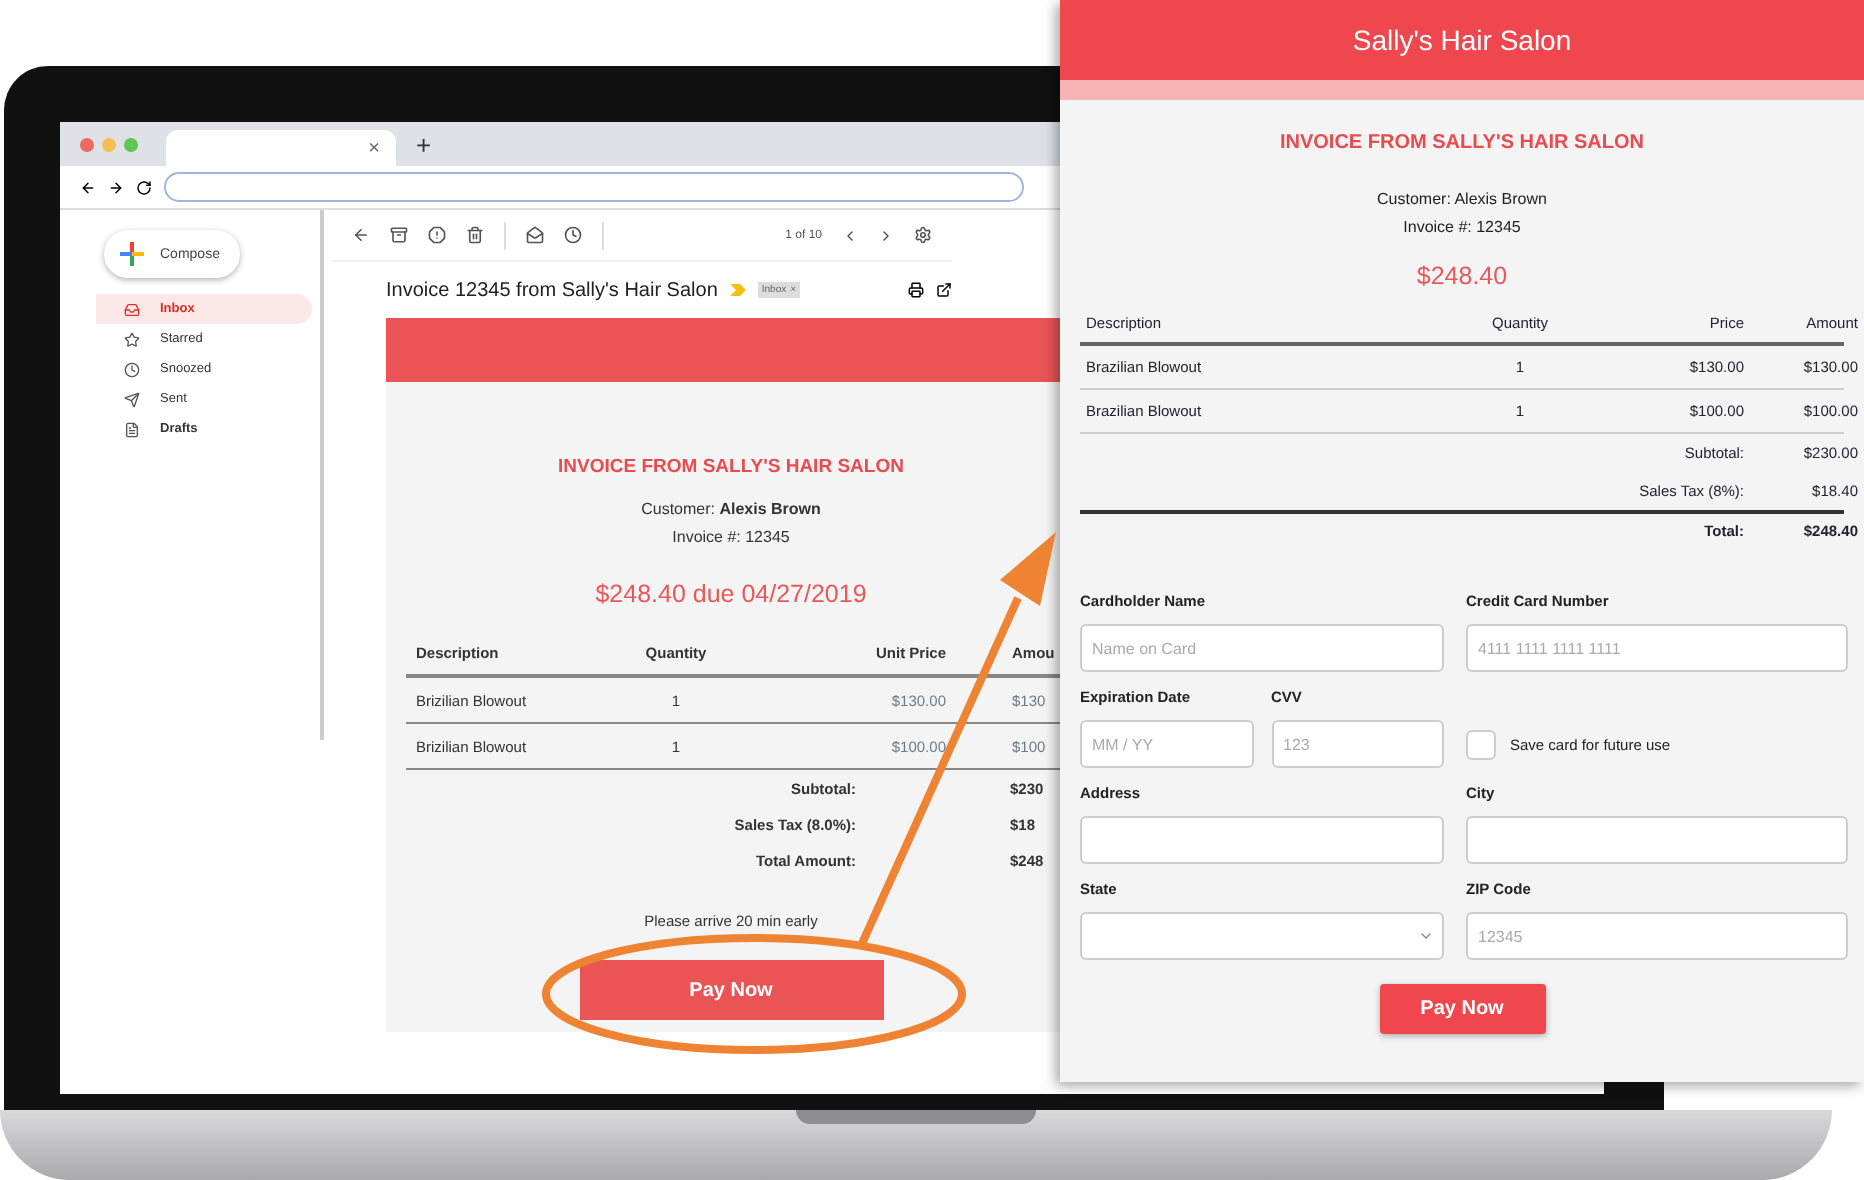  I want to click on tab-close-button: ×, so click(374, 148).